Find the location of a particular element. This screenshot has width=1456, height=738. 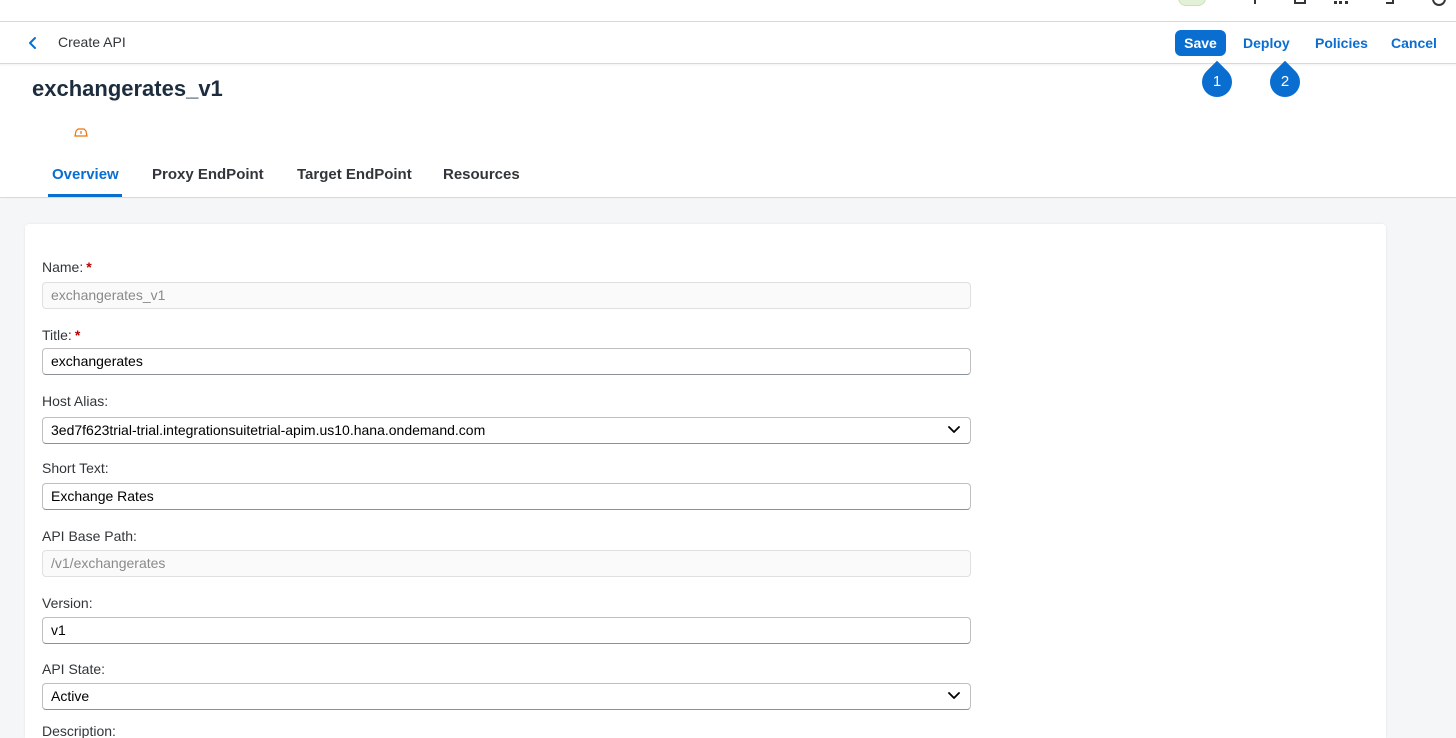

object-title: exchangerates_v1 is located at coordinates (127, 88).